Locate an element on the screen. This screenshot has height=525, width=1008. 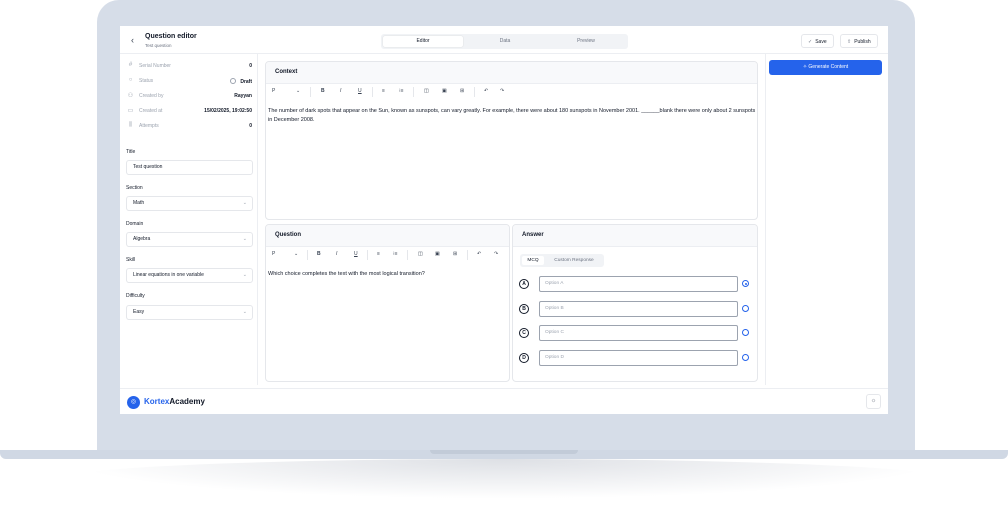
generate-content-button: ✧ Generate Content is located at coordinates (825, 67).